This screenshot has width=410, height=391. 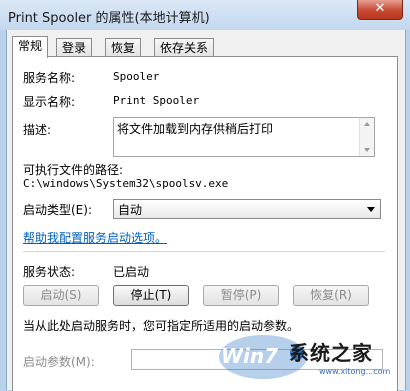 What do you see at coordinates (126, 183) in the screenshot?
I see `exe-path-value: C:\windows\System32\spoolsv.exe` at bounding box center [126, 183].